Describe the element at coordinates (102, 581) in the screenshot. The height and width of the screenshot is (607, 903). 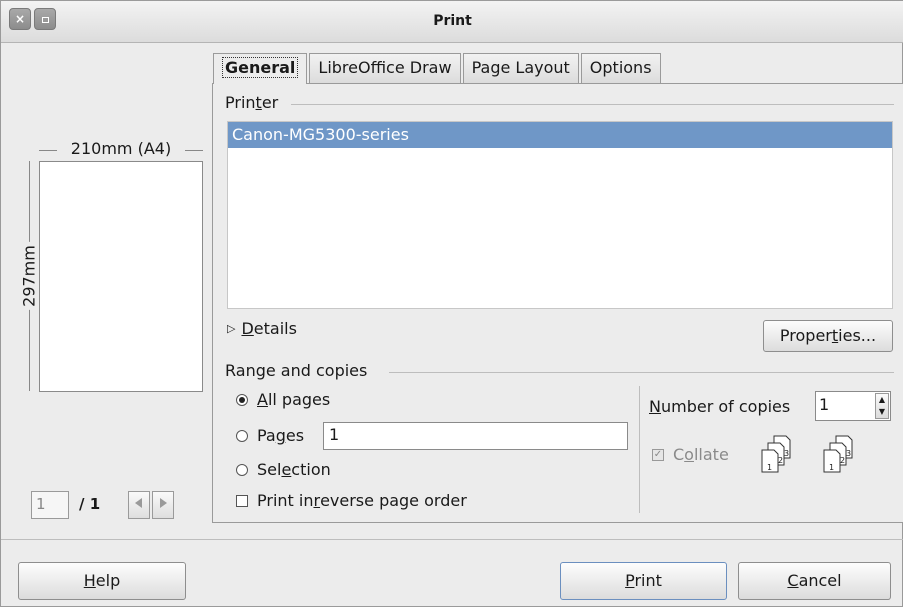
I see `help-button: Help` at that location.